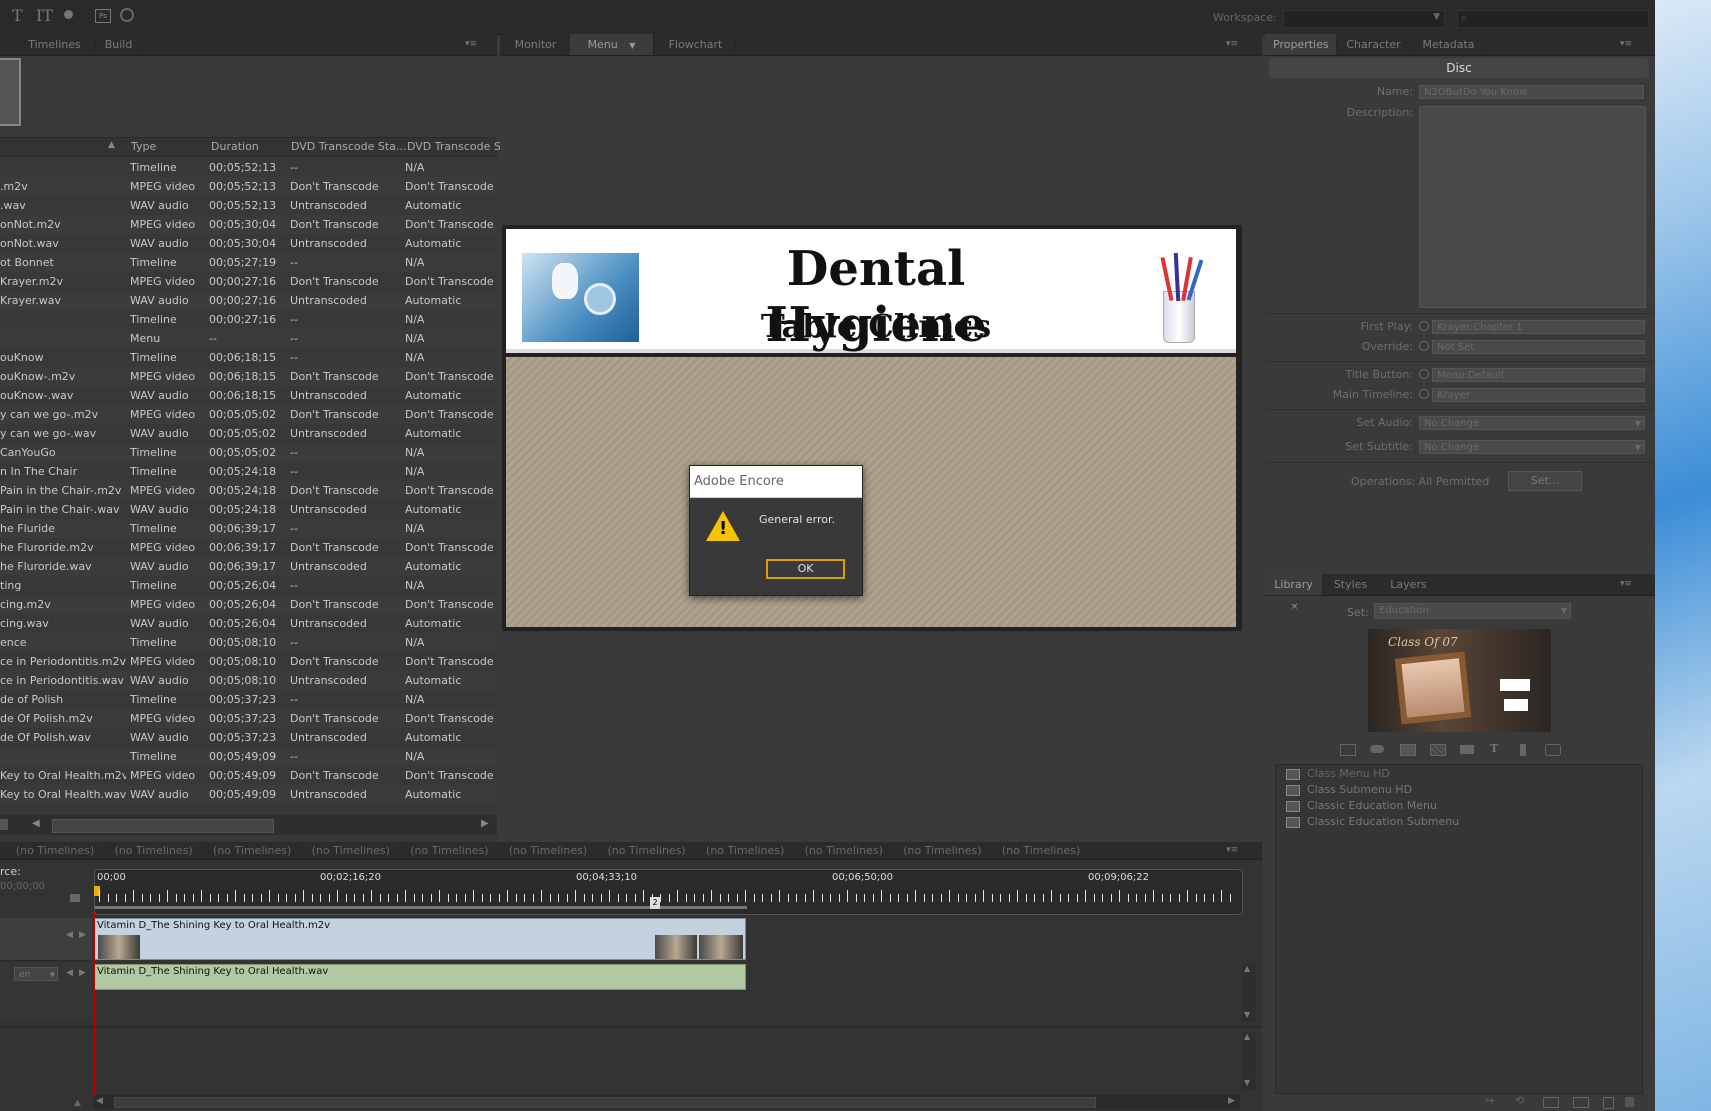 This screenshot has width=1711, height=1111. What do you see at coordinates (1409, 584) in the screenshot?
I see `tab-layers: Layers` at bounding box center [1409, 584].